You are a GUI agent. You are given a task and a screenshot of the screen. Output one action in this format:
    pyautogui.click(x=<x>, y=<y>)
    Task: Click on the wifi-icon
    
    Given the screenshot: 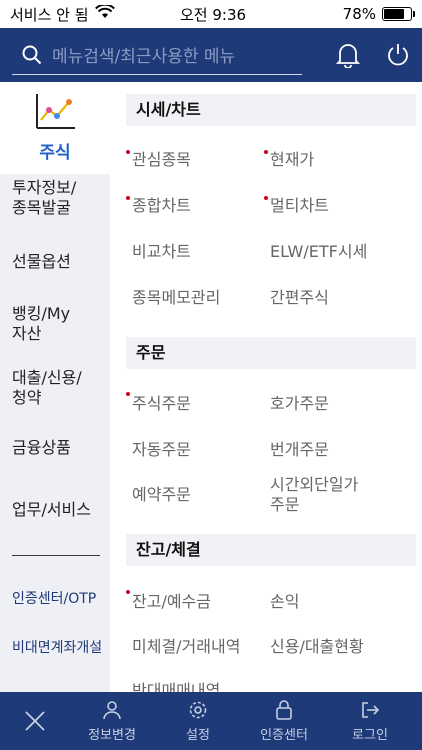 What is the action you would take?
    pyautogui.click(x=104, y=13)
    